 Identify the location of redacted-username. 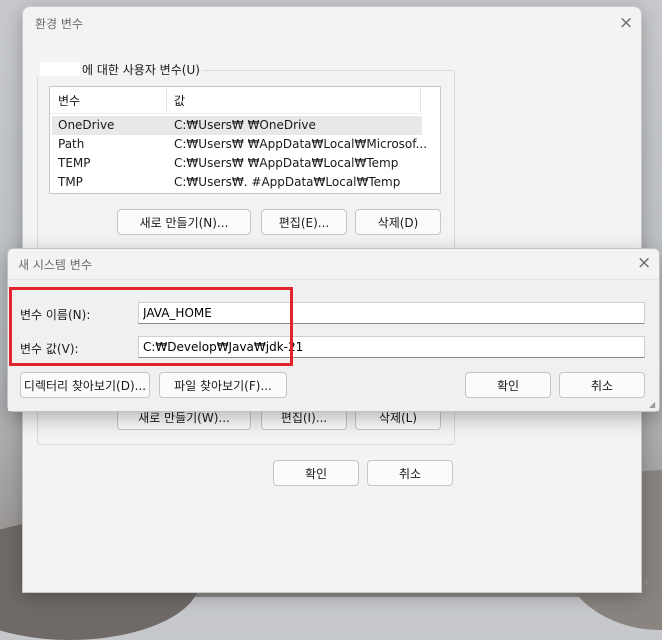
(60, 69).